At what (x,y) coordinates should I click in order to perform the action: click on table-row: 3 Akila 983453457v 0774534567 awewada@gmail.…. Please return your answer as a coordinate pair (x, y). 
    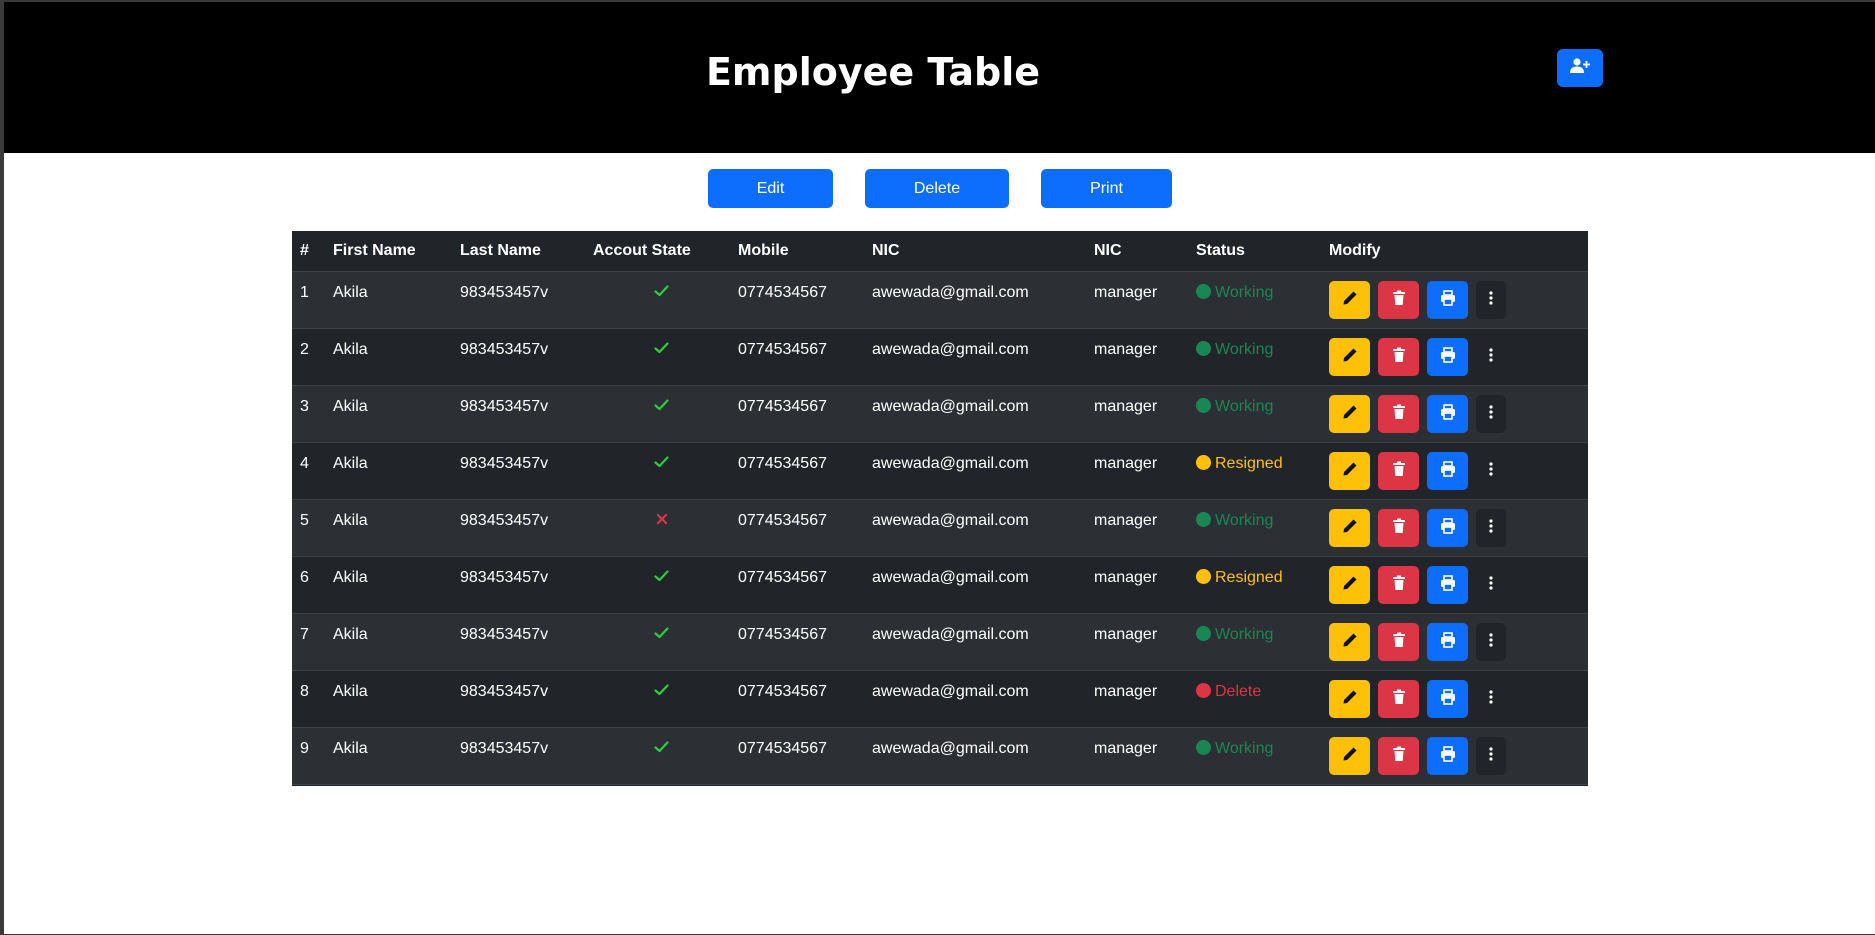
    Looking at the image, I should click on (940, 414).